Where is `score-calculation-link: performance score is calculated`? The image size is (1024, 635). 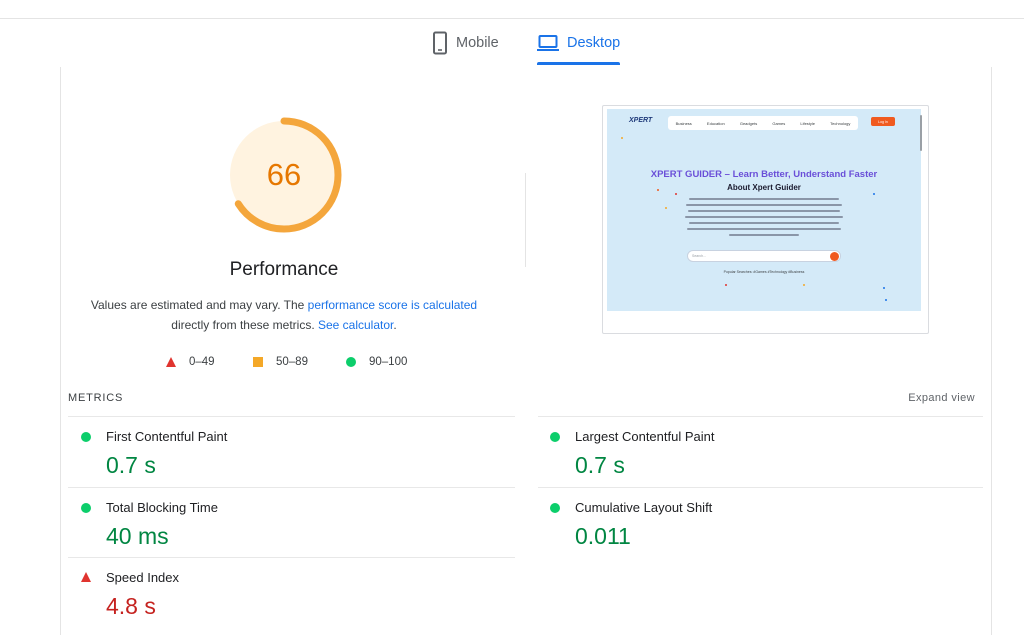 score-calculation-link: performance score is calculated is located at coordinates (392, 305).